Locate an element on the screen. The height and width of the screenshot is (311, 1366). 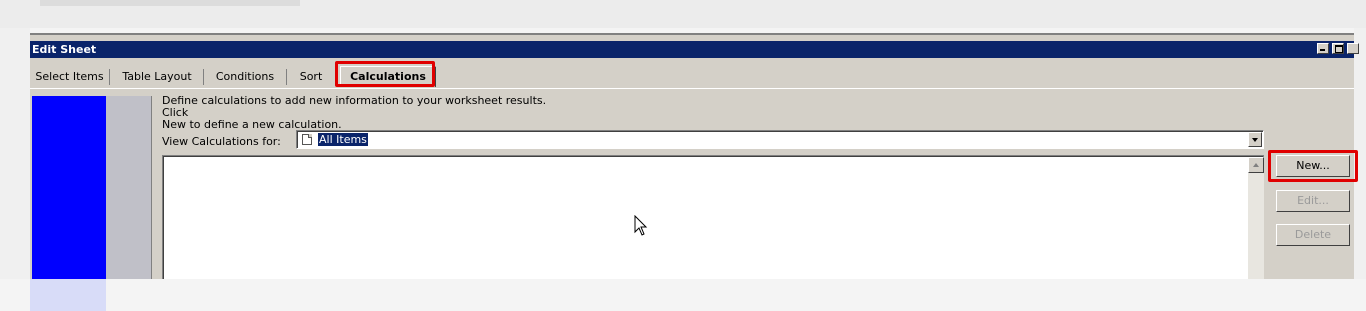
tab-conditions: Conditions is located at coordinates (245, 77).